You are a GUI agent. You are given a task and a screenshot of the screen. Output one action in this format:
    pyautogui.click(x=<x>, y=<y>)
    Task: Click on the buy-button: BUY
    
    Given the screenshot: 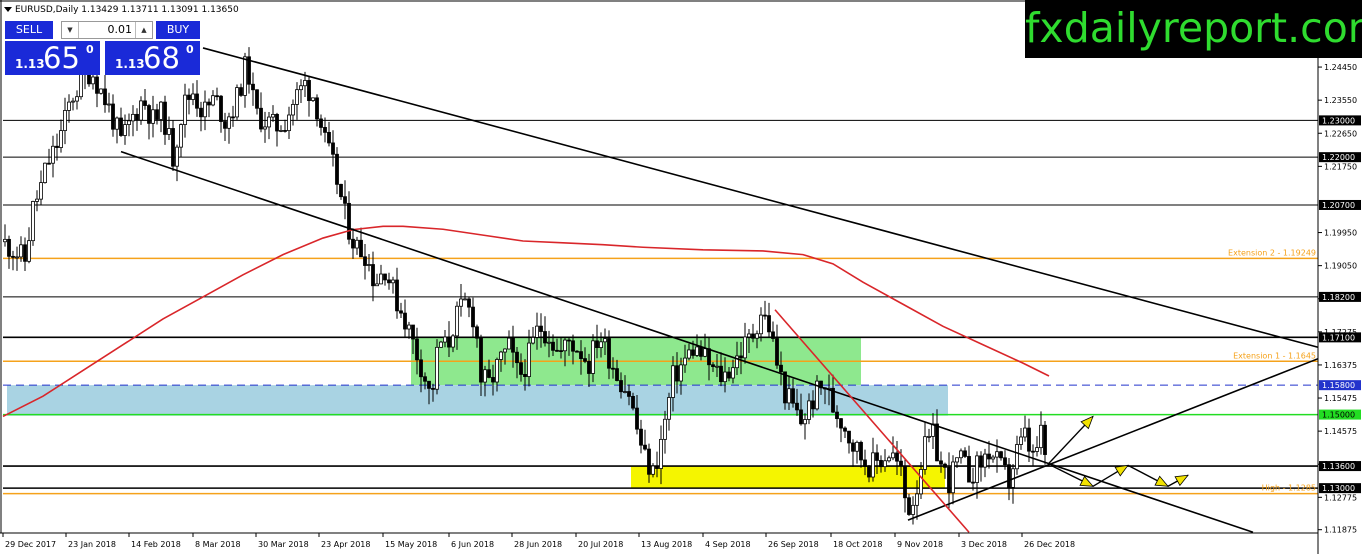 What is the action you would take?
    pyautogui.click(x=178, y=30)
    